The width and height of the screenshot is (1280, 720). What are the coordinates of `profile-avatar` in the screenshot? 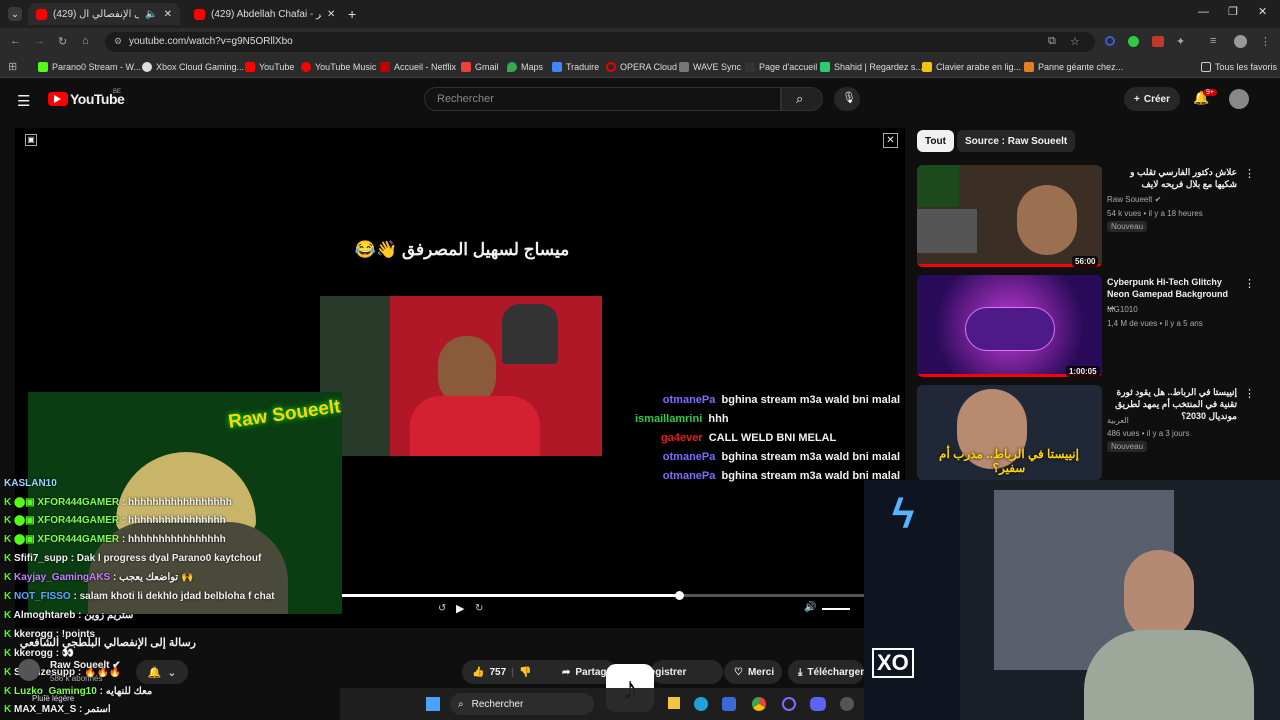 It's located at (1240, 41).